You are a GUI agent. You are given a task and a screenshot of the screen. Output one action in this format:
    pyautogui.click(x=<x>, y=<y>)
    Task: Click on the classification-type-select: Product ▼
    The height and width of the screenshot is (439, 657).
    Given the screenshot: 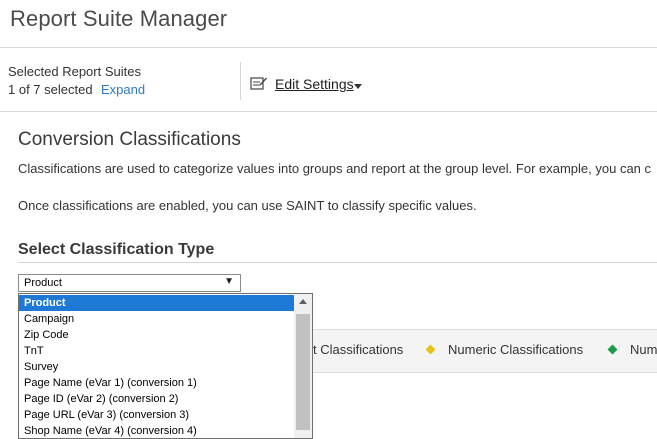 What is the action you would take?
    pyautogui.click(x=129, y=283)
    